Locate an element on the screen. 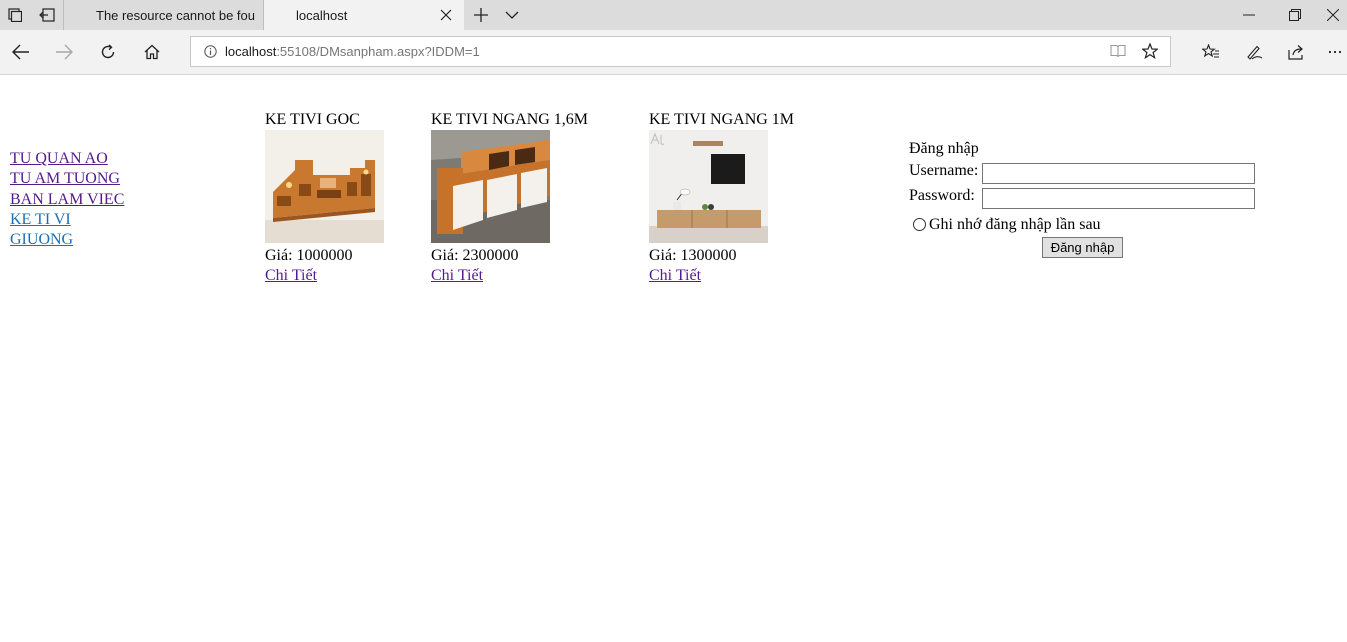 The width and height of the screenshot is (1347, 642). tab-title: The resource cannot be fou is located at coordinates (175, 15).